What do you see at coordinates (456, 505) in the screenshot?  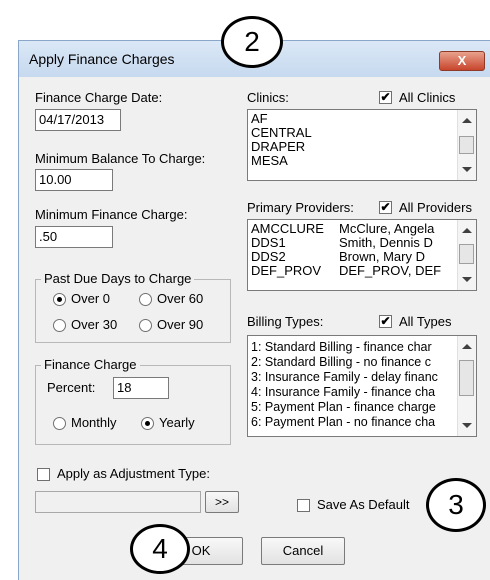 I see `callout-3: 3` at bounding box center [456, 505].